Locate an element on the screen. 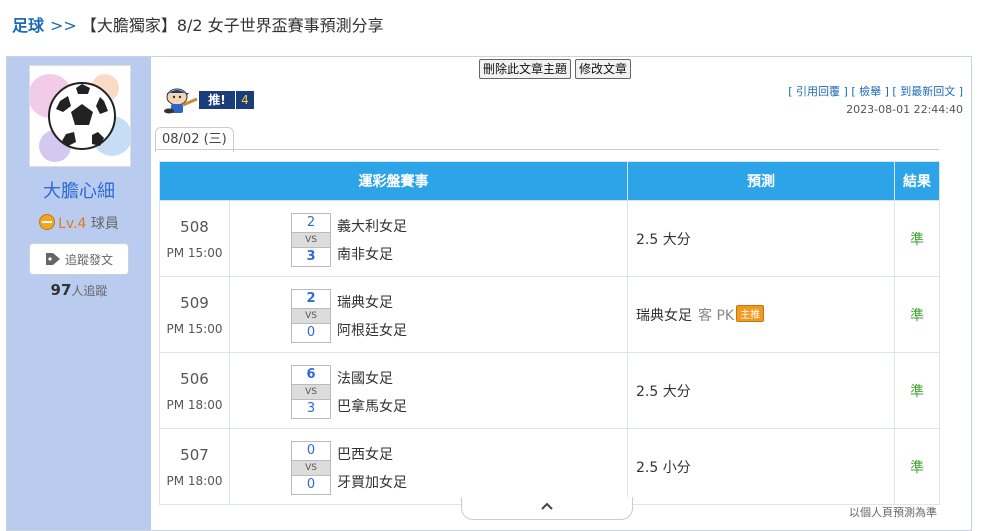  match-id: 506 is located at coordinates (194, 378).